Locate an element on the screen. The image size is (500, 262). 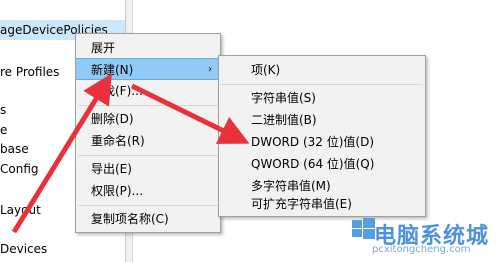
chevron-right-icon: › is located at coordinates (210, 69).